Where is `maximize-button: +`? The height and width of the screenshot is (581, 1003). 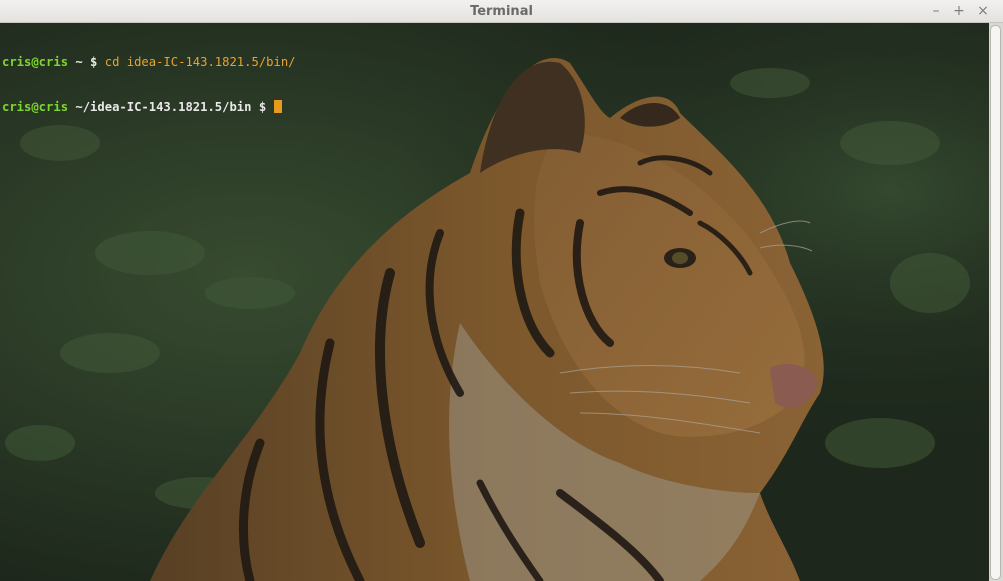 maximize-button: + is located at coordinates (959, 11).